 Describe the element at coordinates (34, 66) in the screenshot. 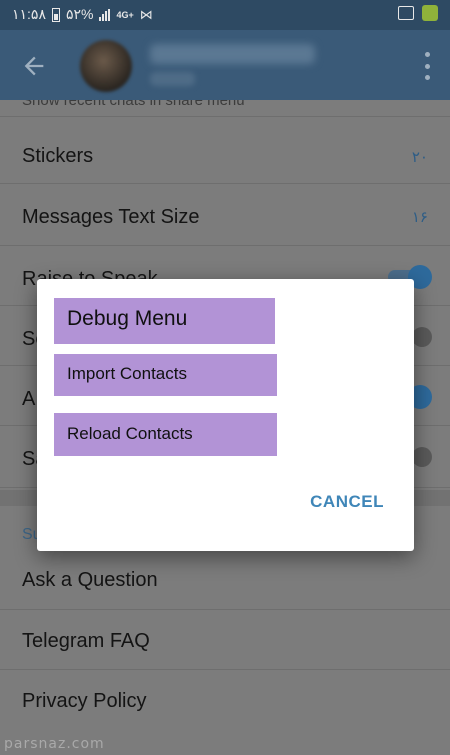

I see `back-arrow-icon` at that location.